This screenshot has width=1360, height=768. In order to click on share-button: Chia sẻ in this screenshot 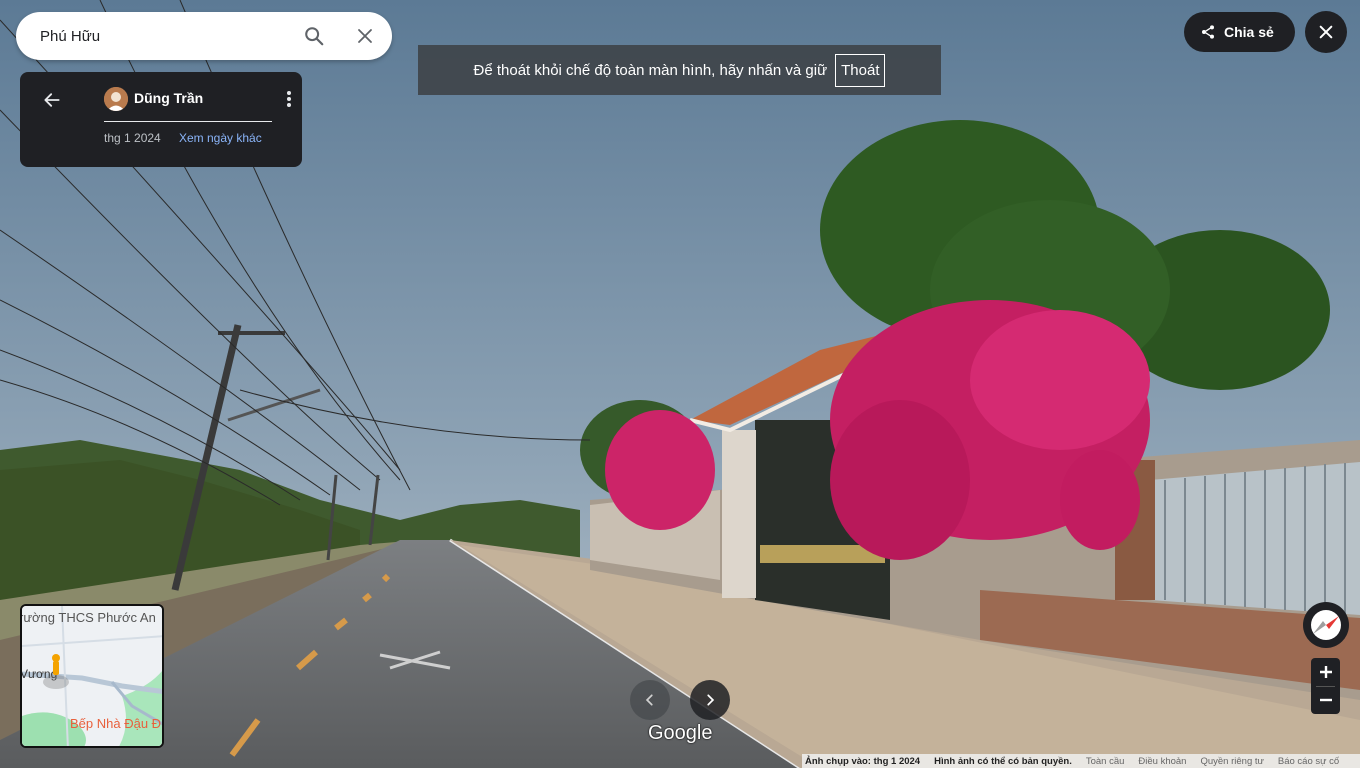, I will do `click(1239, 32)`.